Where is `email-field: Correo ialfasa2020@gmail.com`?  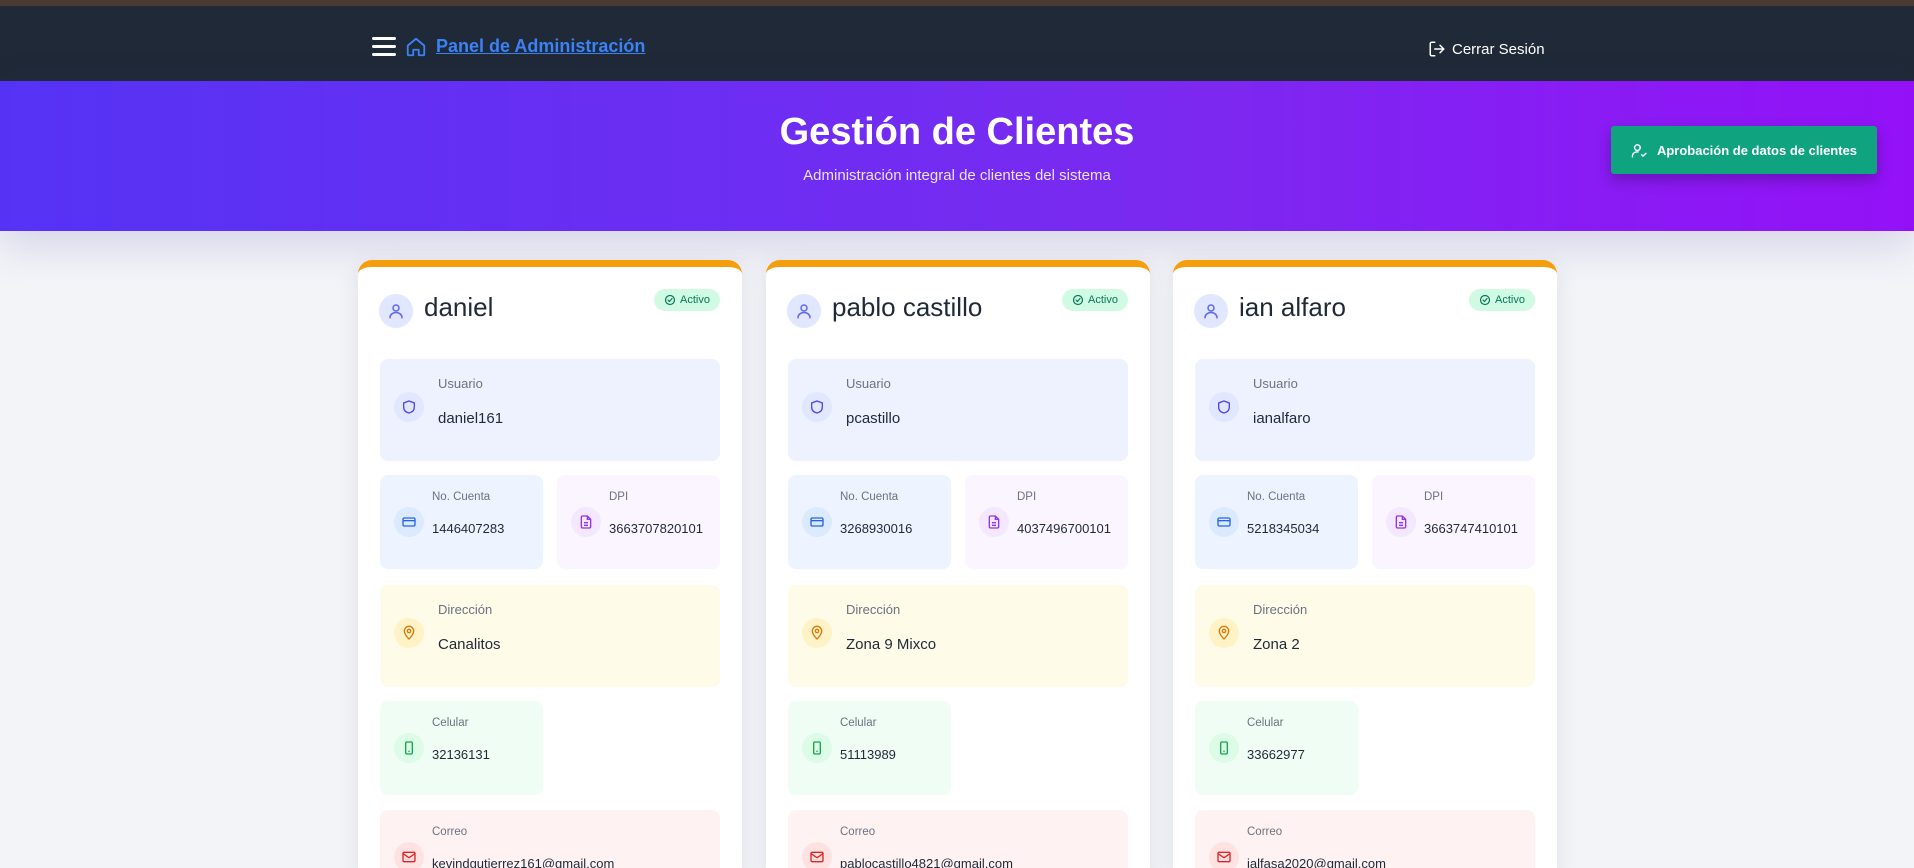
email-field: Correo ialfasa2020@gmail.com is located at coordinates (1365, 839).